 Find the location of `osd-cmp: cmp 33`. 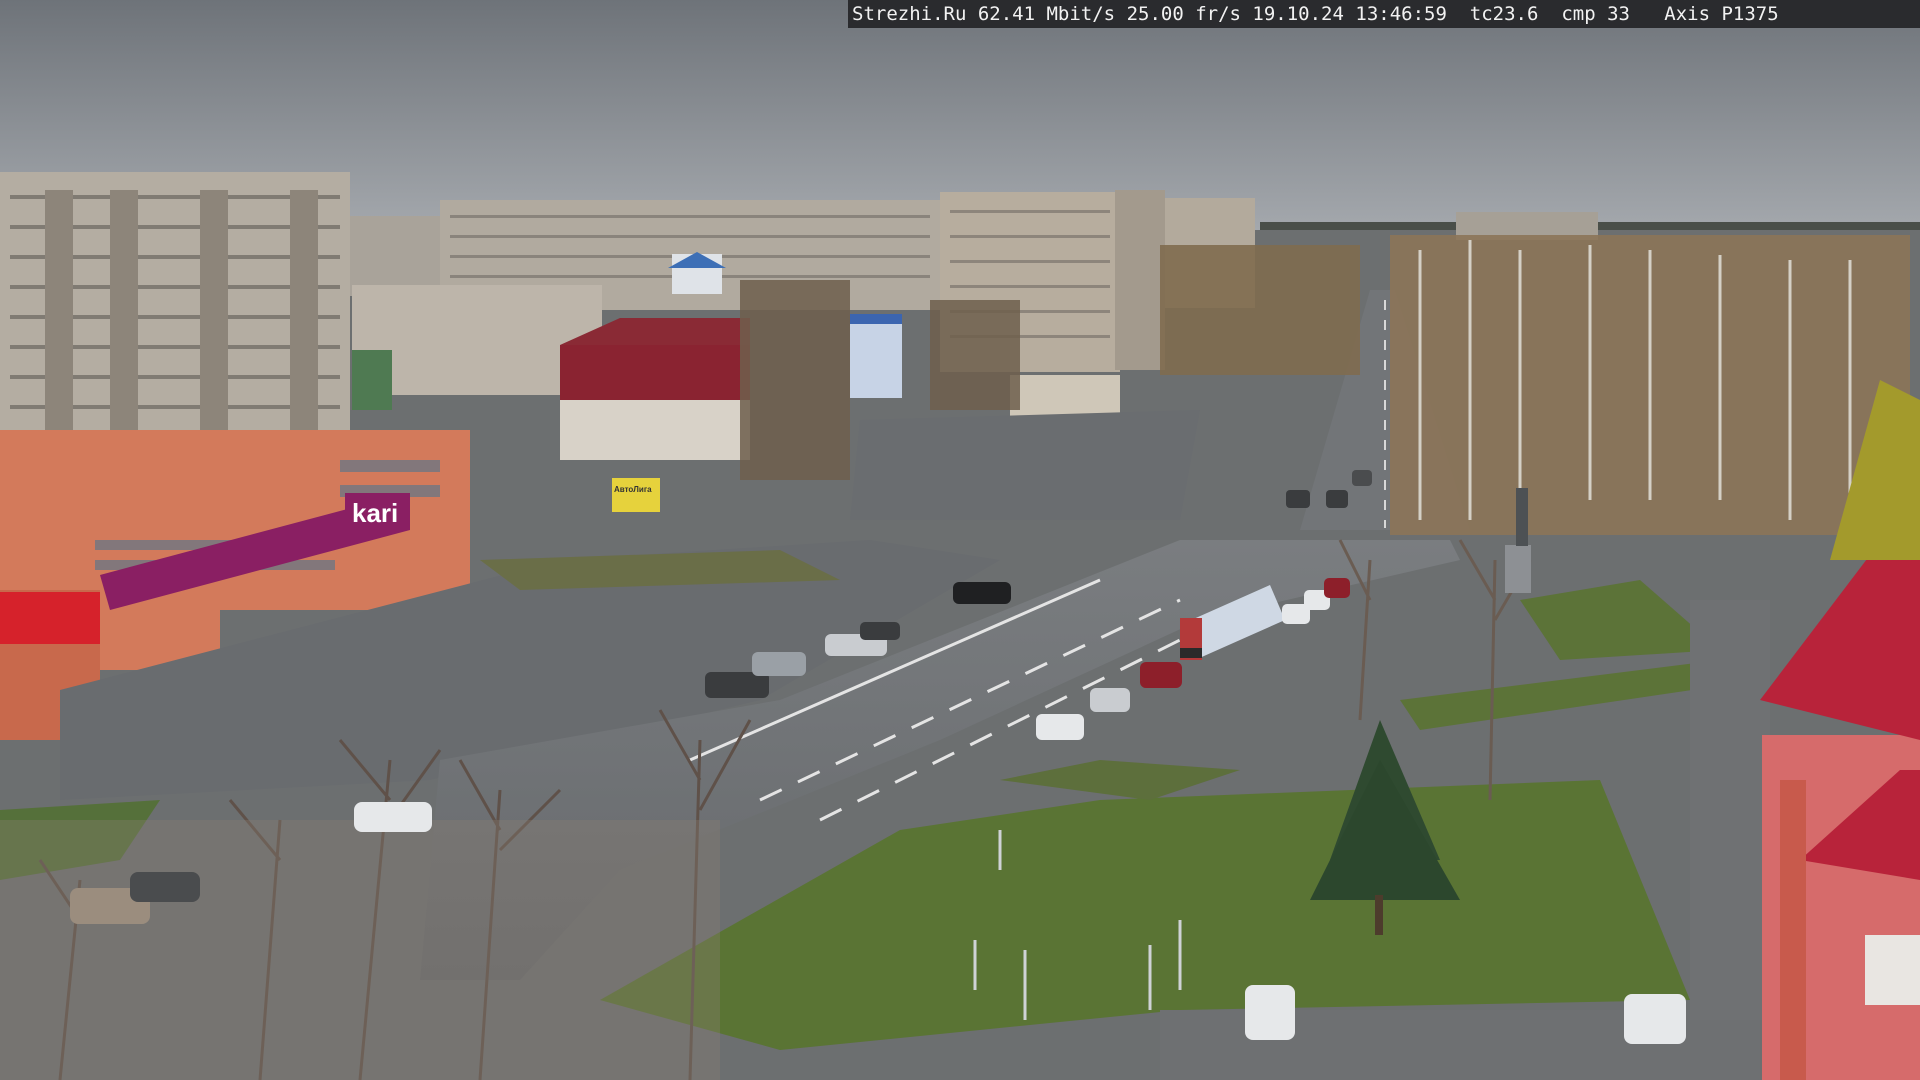

osd-cmp: cmp 33 is located at coordinates (1595, 14).